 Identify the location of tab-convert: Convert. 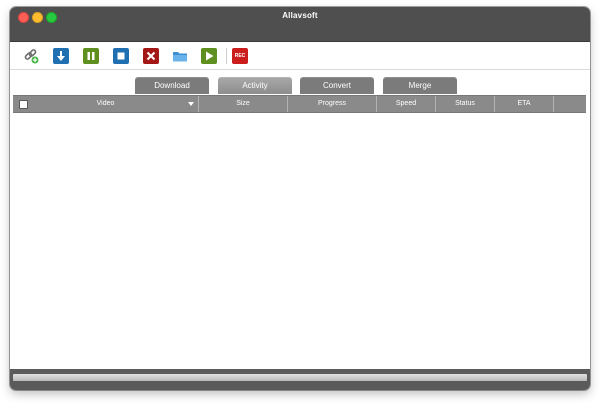
(337, 85).